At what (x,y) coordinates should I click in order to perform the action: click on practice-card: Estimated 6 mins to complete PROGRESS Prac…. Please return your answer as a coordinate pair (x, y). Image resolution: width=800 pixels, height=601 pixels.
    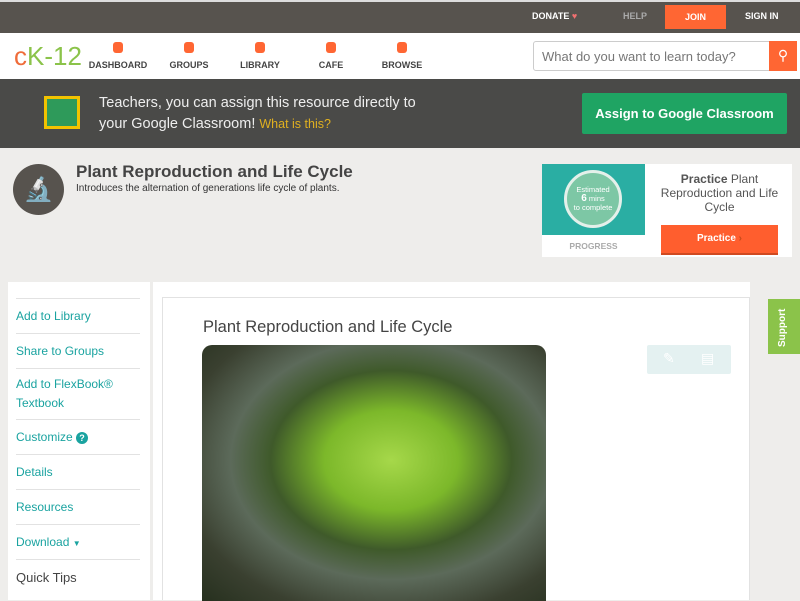
    Looking at the image, I should click on (667, 210).